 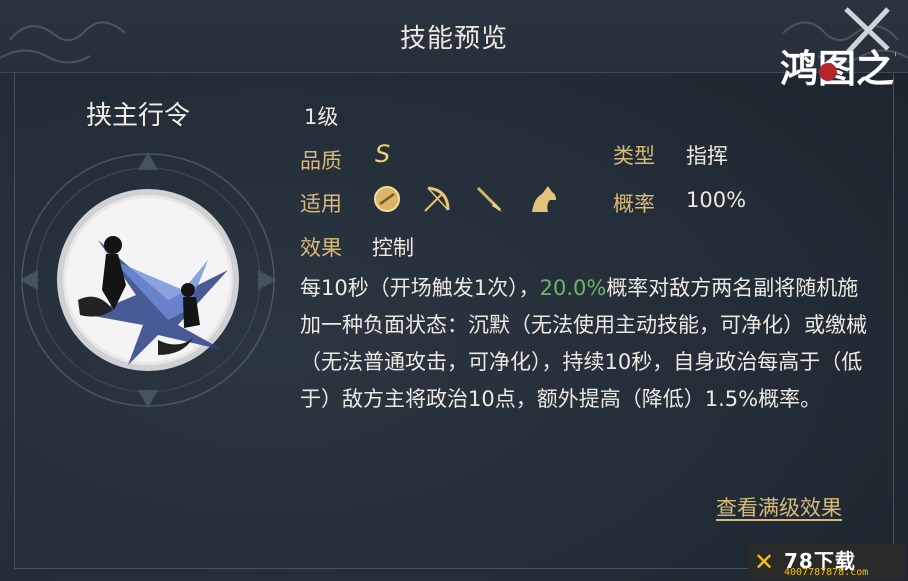 What do you see at coordinates (544, 199) in the screenshot?
I see `horse-icon` at bounding box center [544, 199].